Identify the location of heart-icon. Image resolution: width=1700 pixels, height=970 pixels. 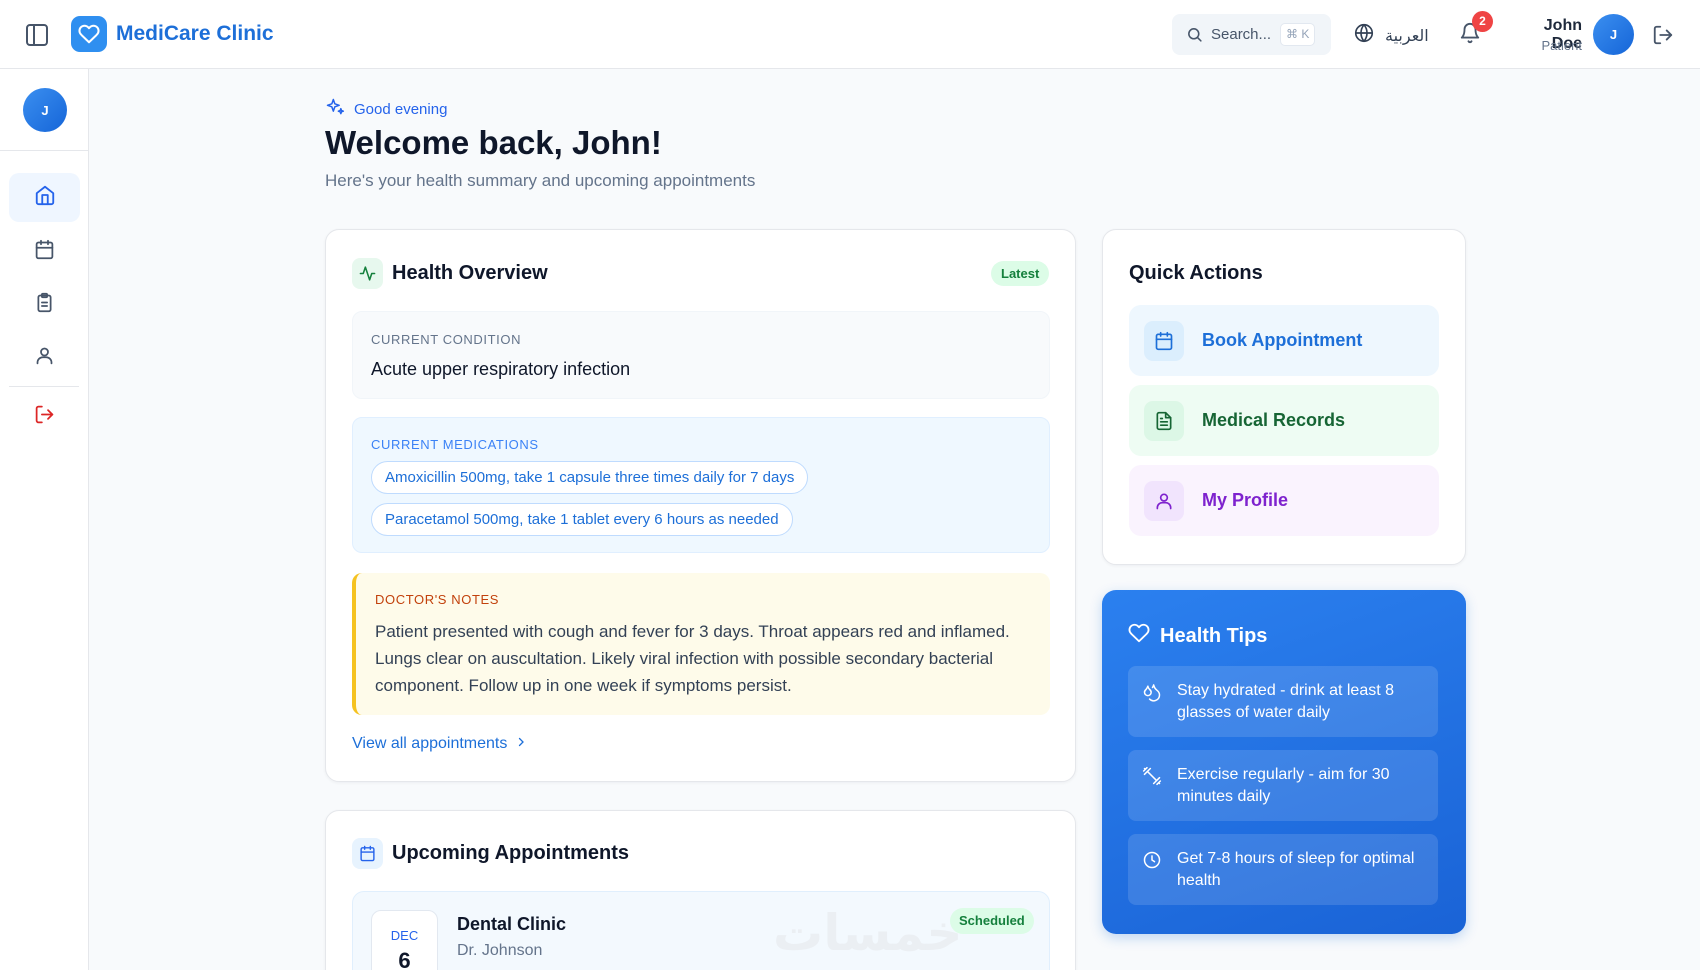
(1139, 636).